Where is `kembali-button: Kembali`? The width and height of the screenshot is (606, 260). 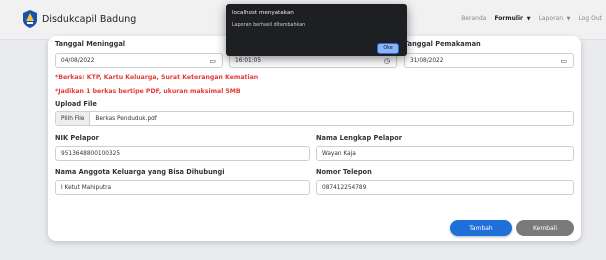 kembali-button: Kembali is located at coordinates (545, 228).